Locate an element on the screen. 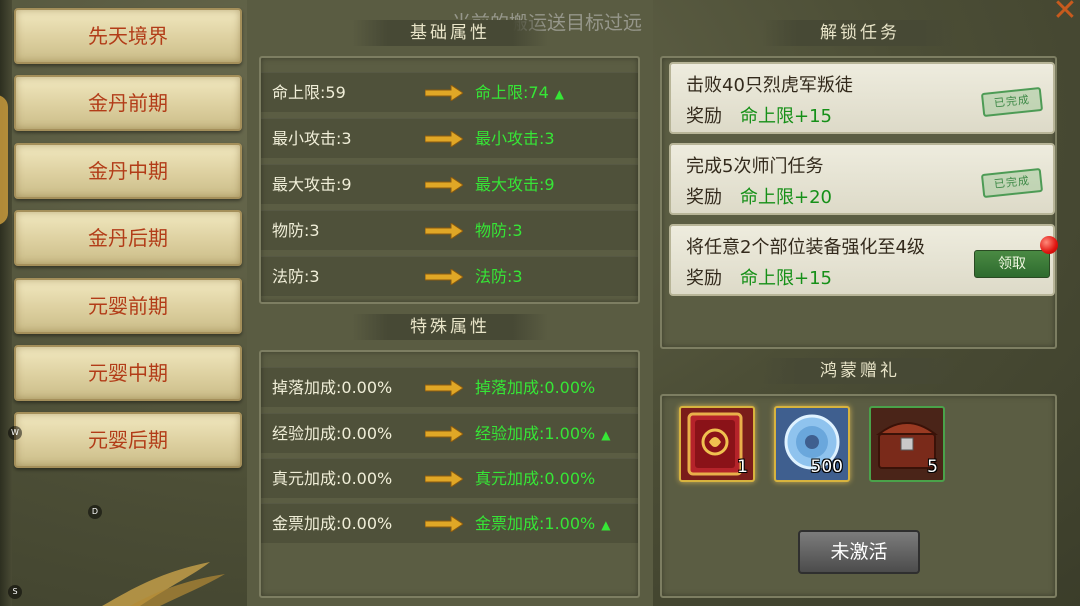 This screenshot has width=1080, height=606. attr-row: 经验加成:0.00% 经验加成:1.00% ▲ is located at coordinates (449, 433).